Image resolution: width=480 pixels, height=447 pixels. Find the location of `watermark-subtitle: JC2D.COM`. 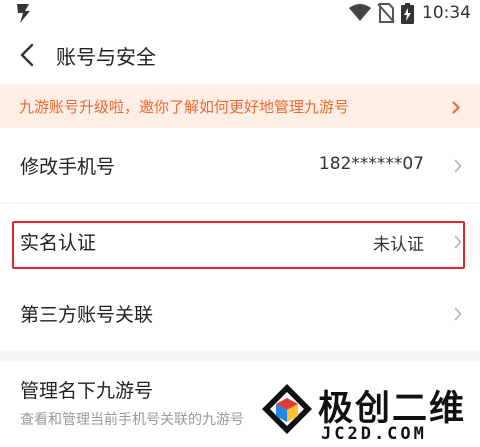

watermark-subtitle: JC2D.COM is located at coordinates (374, 434).